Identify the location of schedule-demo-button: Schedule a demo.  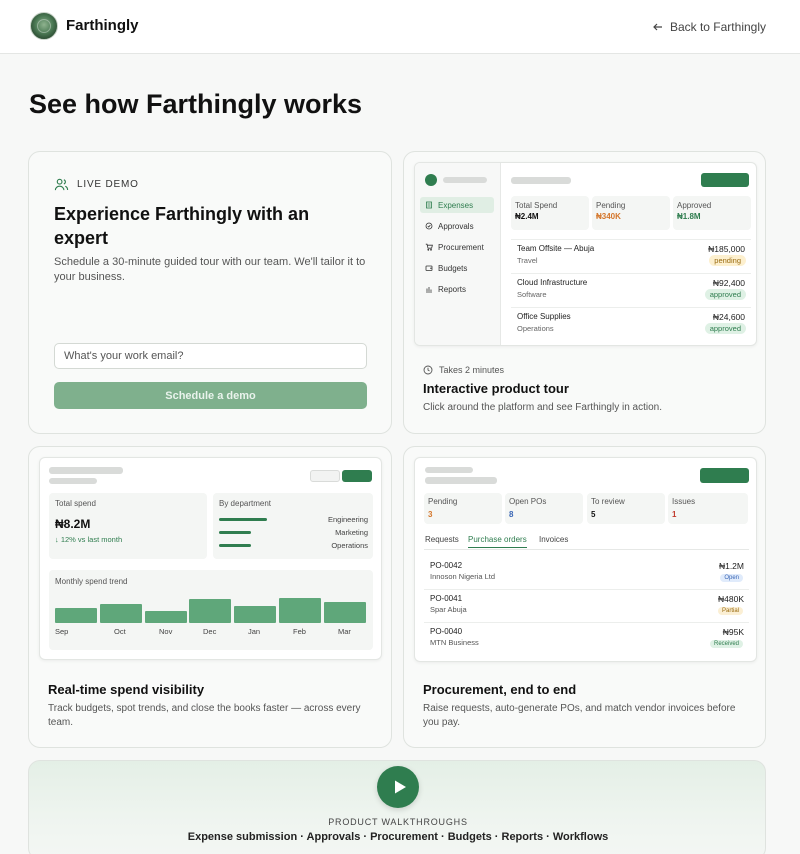
(210, 395).